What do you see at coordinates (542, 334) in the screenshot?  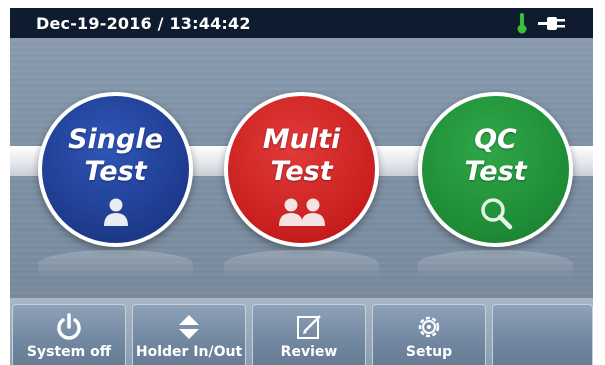 I see `empty-toolbar-slot` at bounding box center [542, 334].